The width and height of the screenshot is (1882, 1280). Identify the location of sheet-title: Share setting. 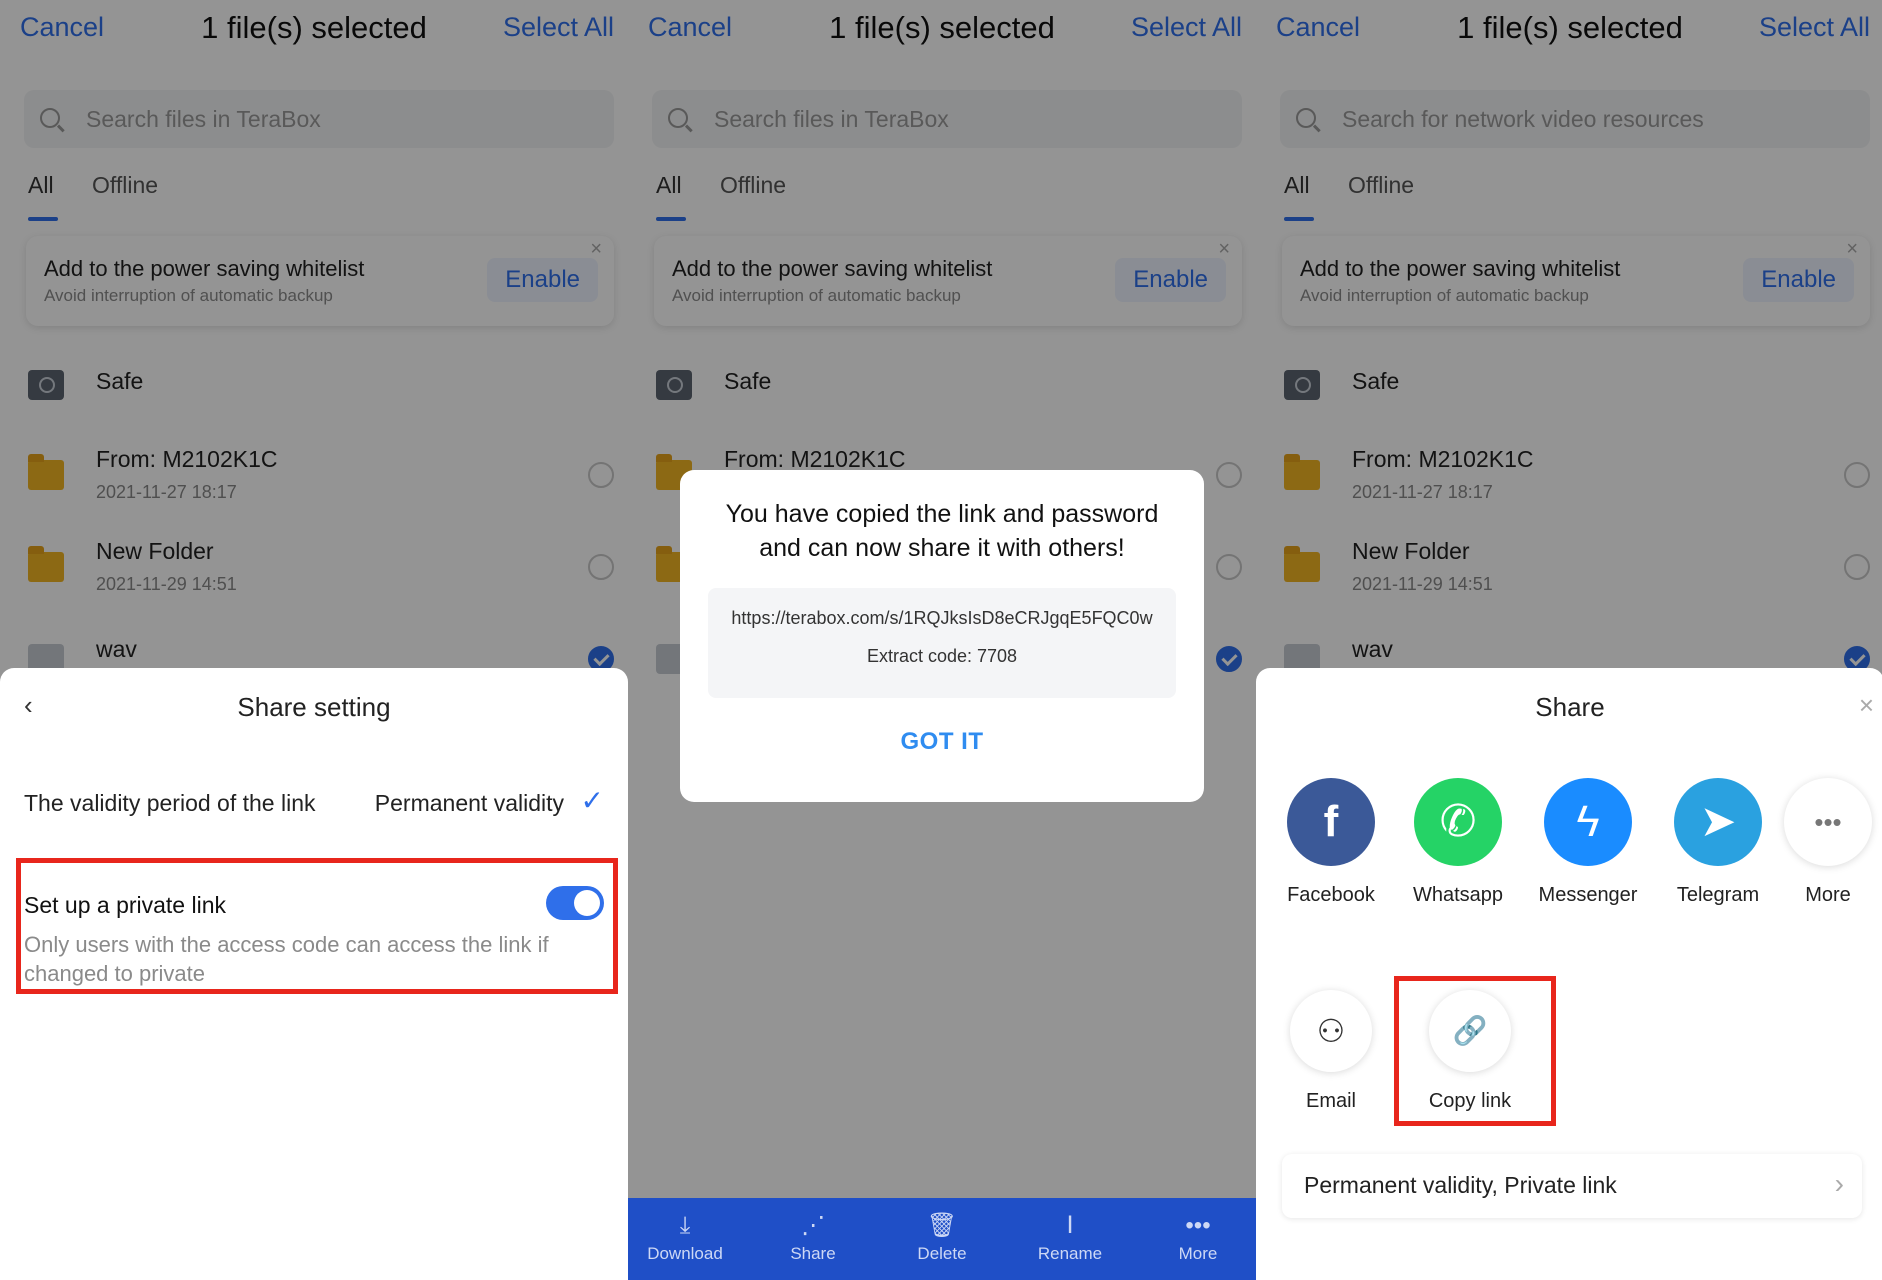
(314, 707).